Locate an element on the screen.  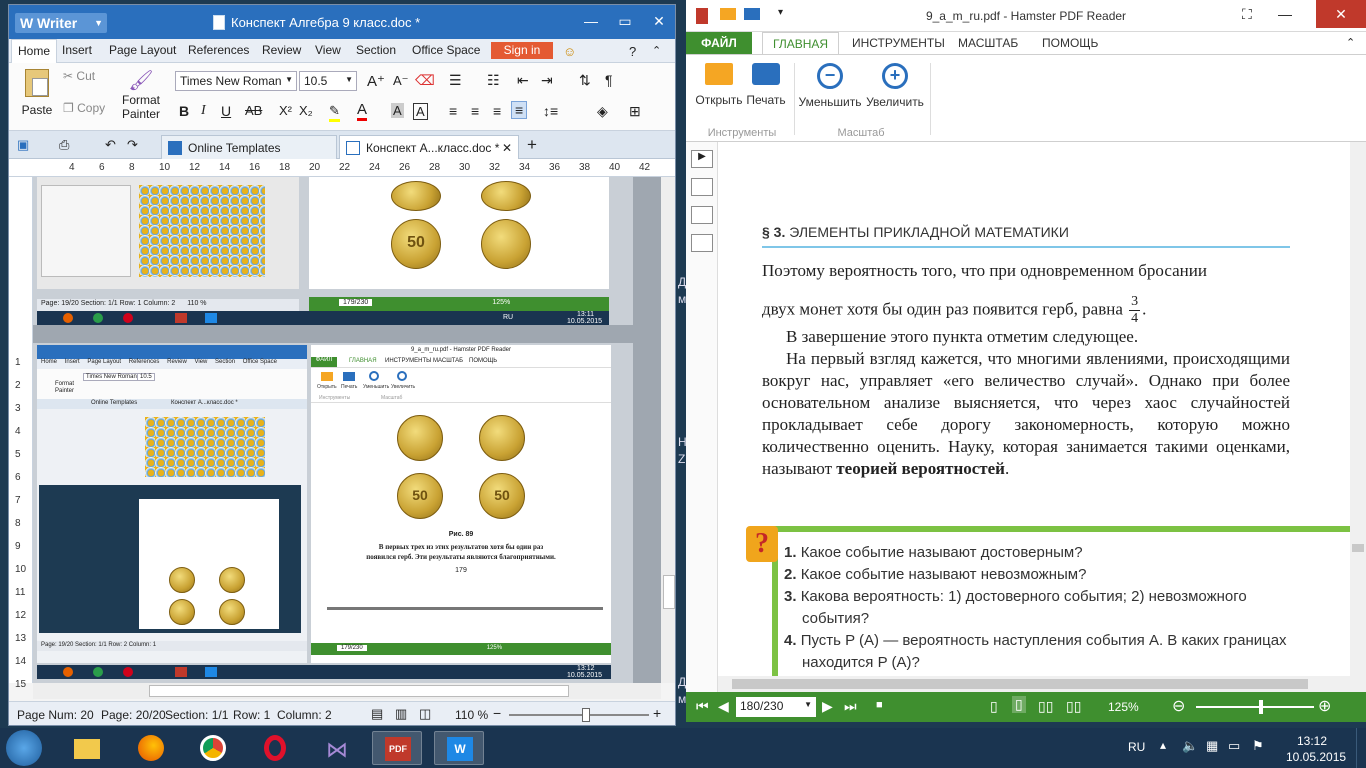
help-icon: ? is located at coordinates (632, 51).